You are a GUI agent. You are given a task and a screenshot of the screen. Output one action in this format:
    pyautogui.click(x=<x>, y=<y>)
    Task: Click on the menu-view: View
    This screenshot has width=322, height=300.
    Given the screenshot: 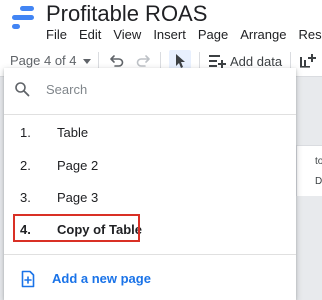 What is the action you would take?
    pyautogui.click(x=127, y=35)
    